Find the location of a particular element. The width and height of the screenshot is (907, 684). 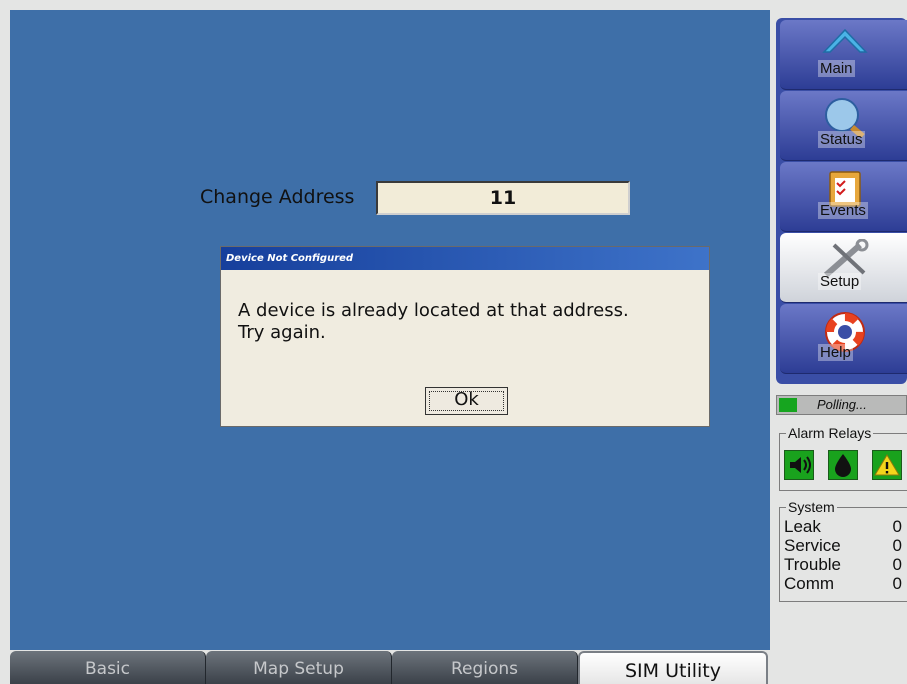

change-address-label: Change Address is located at coordinates (277, 197).